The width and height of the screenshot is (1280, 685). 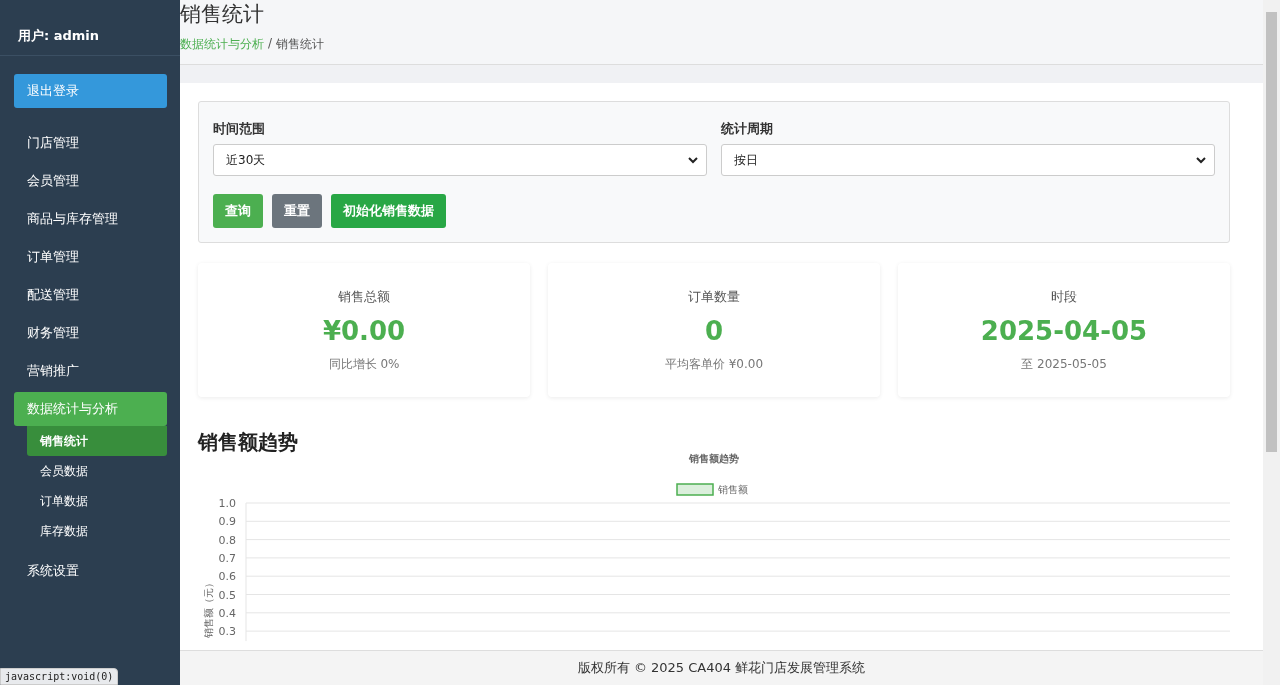 I want to click on y-tick-label: 0.5, so click(x=227, y=595).